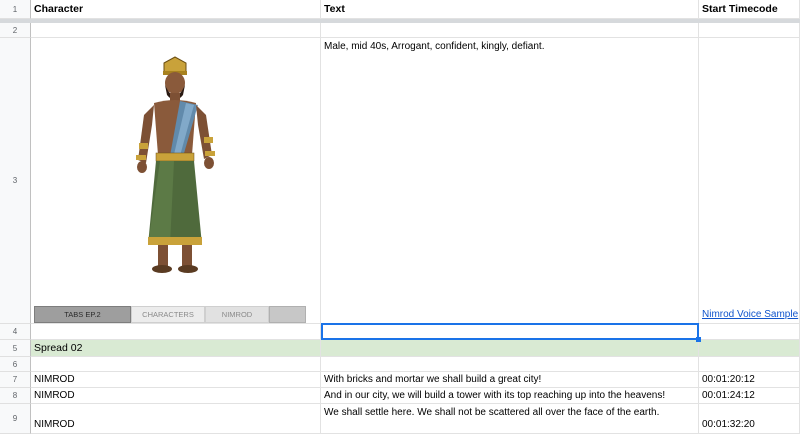  What do you see at coordinates (15, 181) in the screenshot?
I see `row-number: 3` at bounding box center [15, 181].